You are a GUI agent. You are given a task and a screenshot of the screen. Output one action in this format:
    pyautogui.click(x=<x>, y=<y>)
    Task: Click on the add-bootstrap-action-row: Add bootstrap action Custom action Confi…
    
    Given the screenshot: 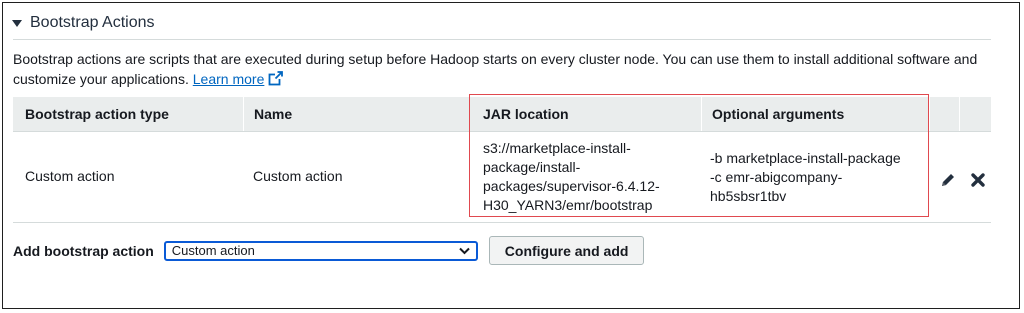 What is the action you would take?
    pyautogui.click(x=329, y=250)
    